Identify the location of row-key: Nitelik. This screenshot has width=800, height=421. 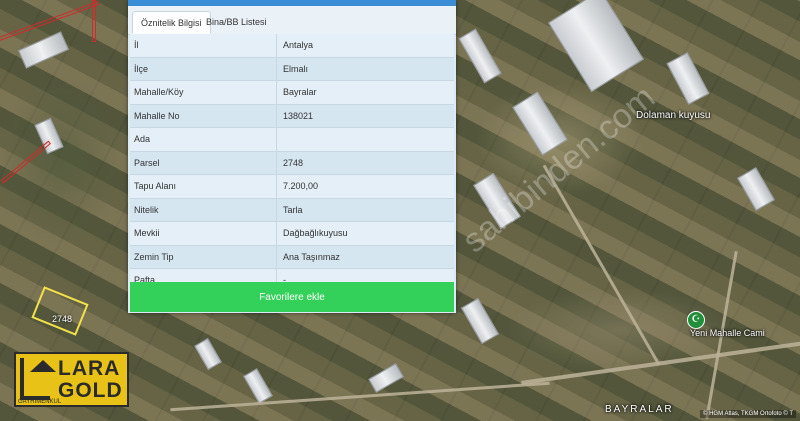
(146, 209).